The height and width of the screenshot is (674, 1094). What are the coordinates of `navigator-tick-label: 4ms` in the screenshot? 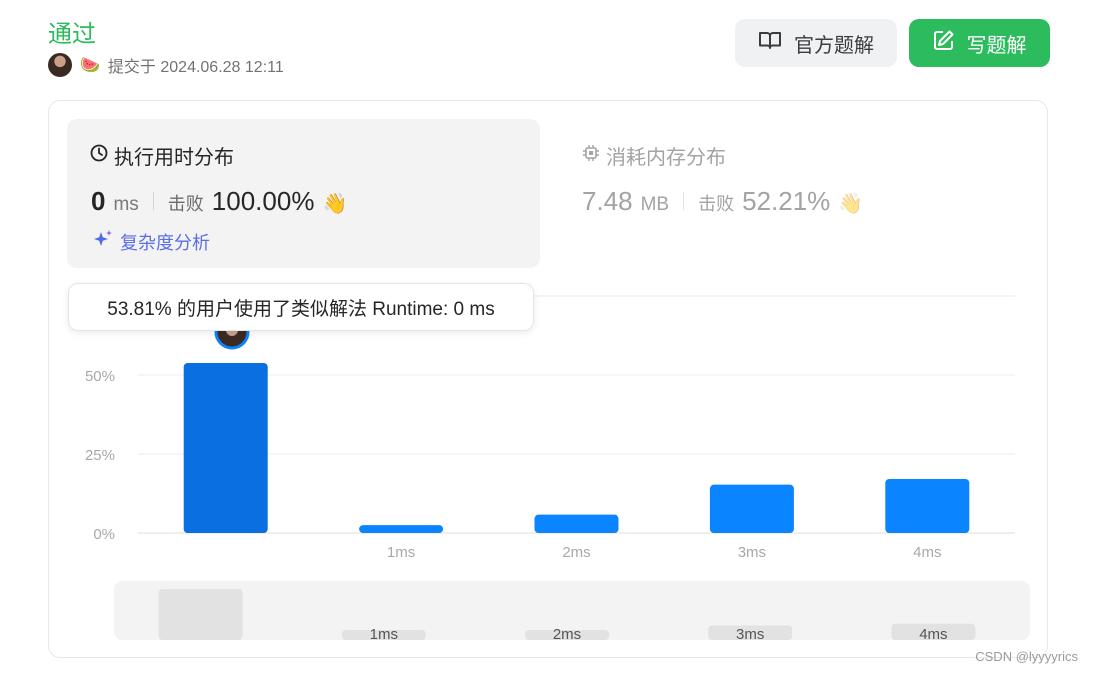 It's located at (933, 634).